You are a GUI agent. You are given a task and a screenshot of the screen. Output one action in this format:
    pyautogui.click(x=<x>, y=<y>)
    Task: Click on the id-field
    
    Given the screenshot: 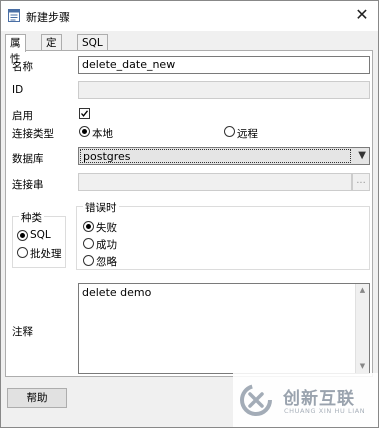 What is the action you would take?
    pyautogui.click(x=224, y=90)
    